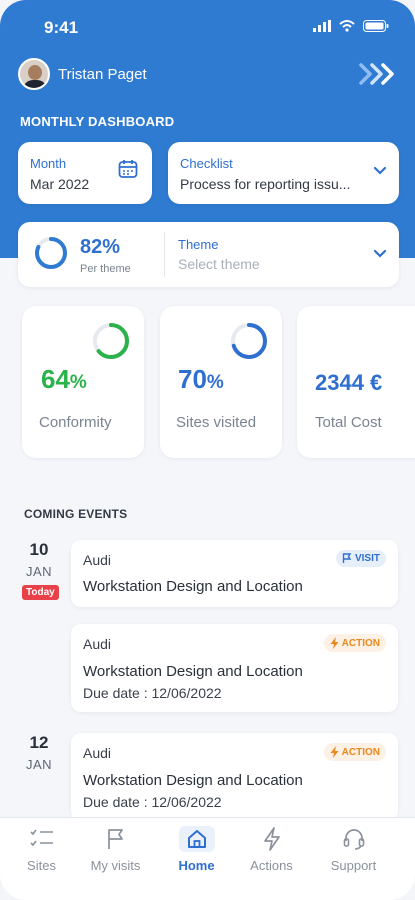 This screenshot has width=415, height=900. I want to click on tab-support: Support, so click(353, 849).